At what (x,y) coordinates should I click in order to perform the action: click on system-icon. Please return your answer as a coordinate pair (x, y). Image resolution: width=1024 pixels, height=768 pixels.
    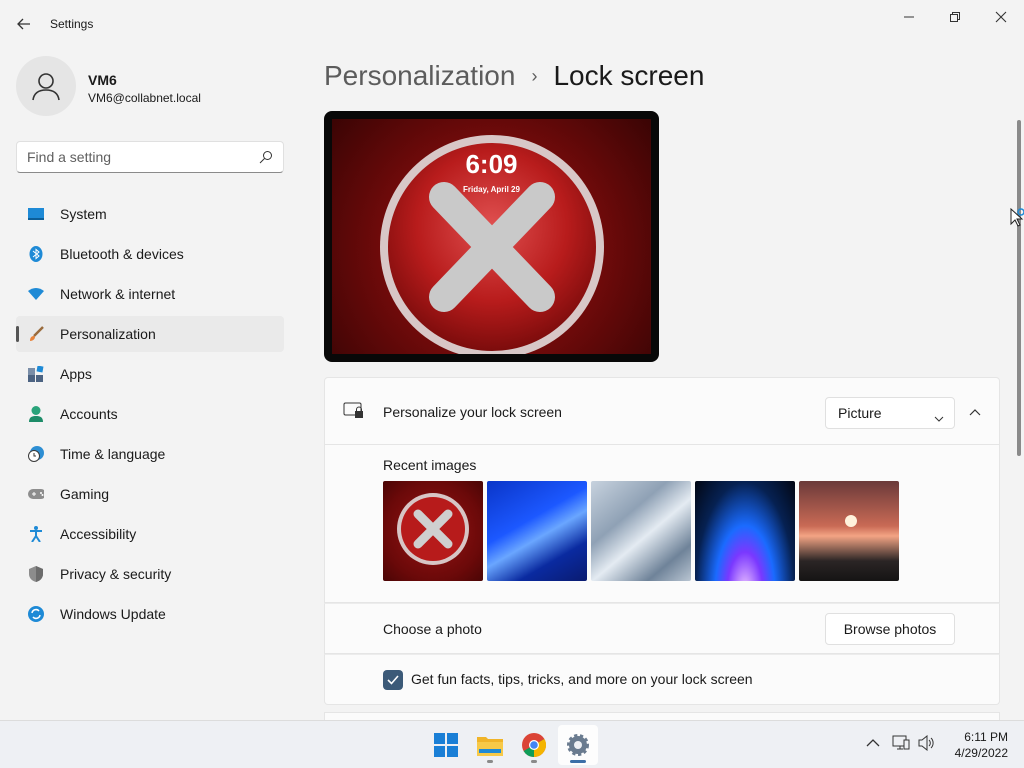
    Looking at the image, I should click on (36, 214).